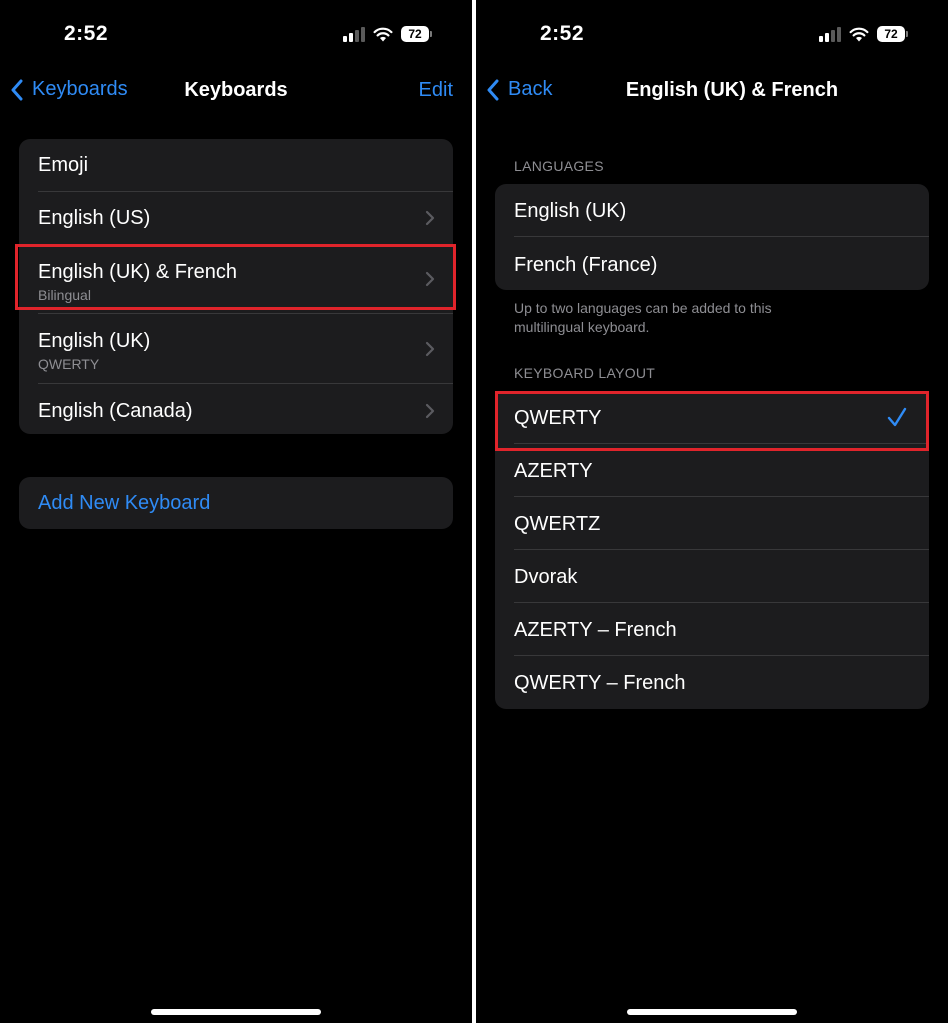 This screenshot has width=948, height=1023. What do you see at coordinates (559, 166) in the screenshot?
I see `languages-header: LANGUAGES` at bounding box center [559, 166].